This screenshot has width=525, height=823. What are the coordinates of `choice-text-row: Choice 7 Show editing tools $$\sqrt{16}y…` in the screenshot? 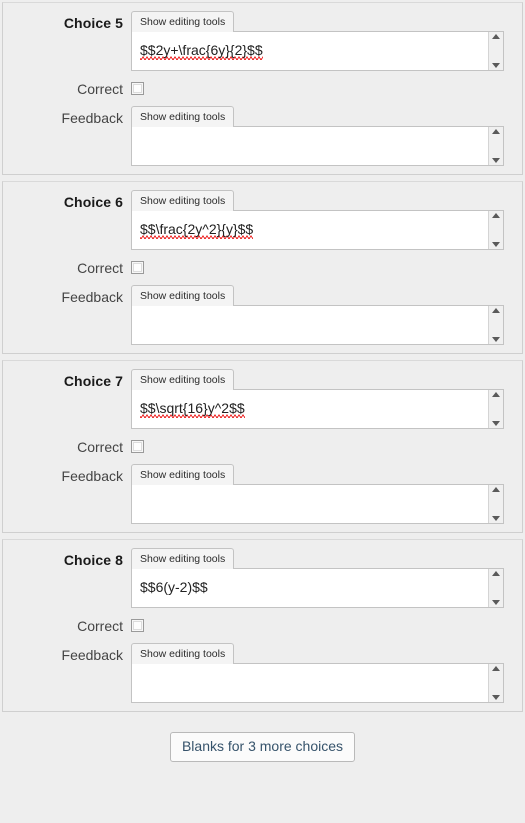 It's located at (253, 399).